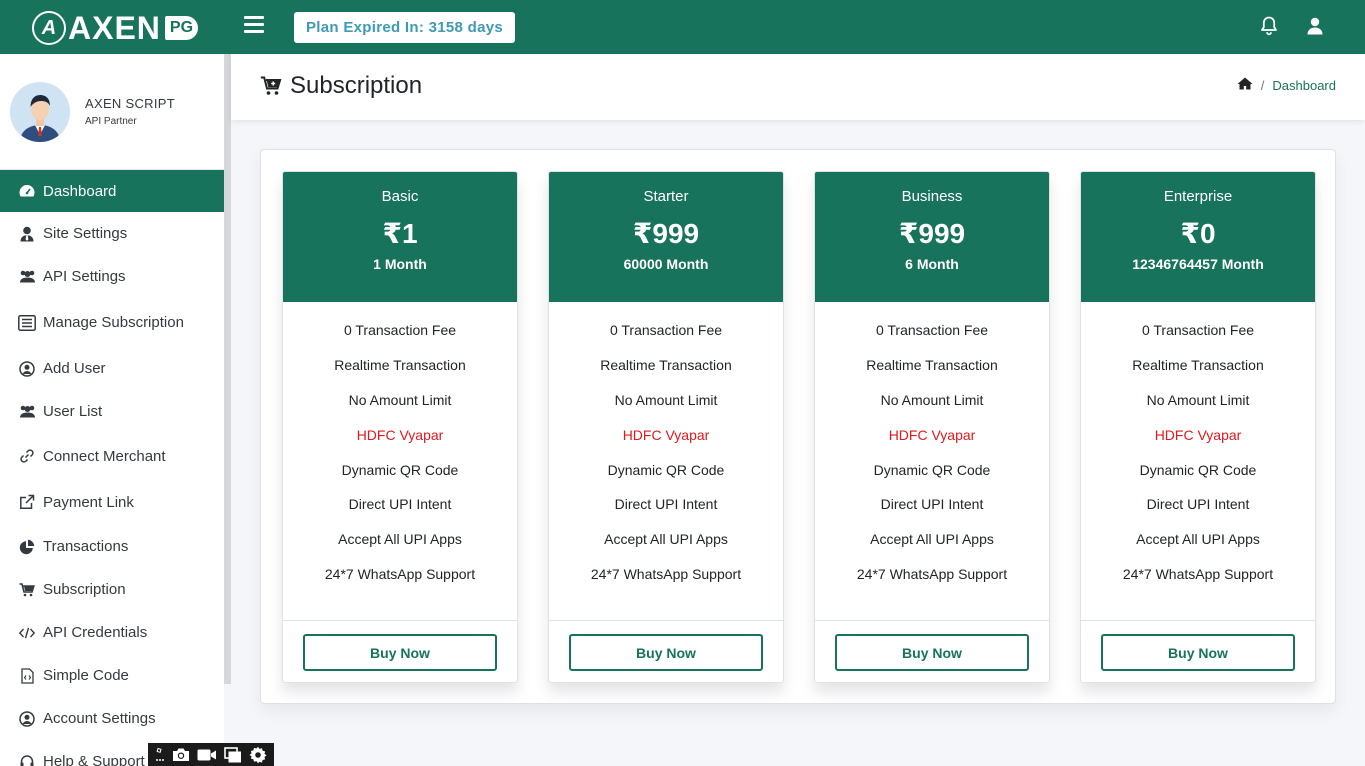 The image size is (1365, 766). What do you see at coordinates (27, 277) in the screenshot?
I see `users-icon` at bounding box center [27, 277].